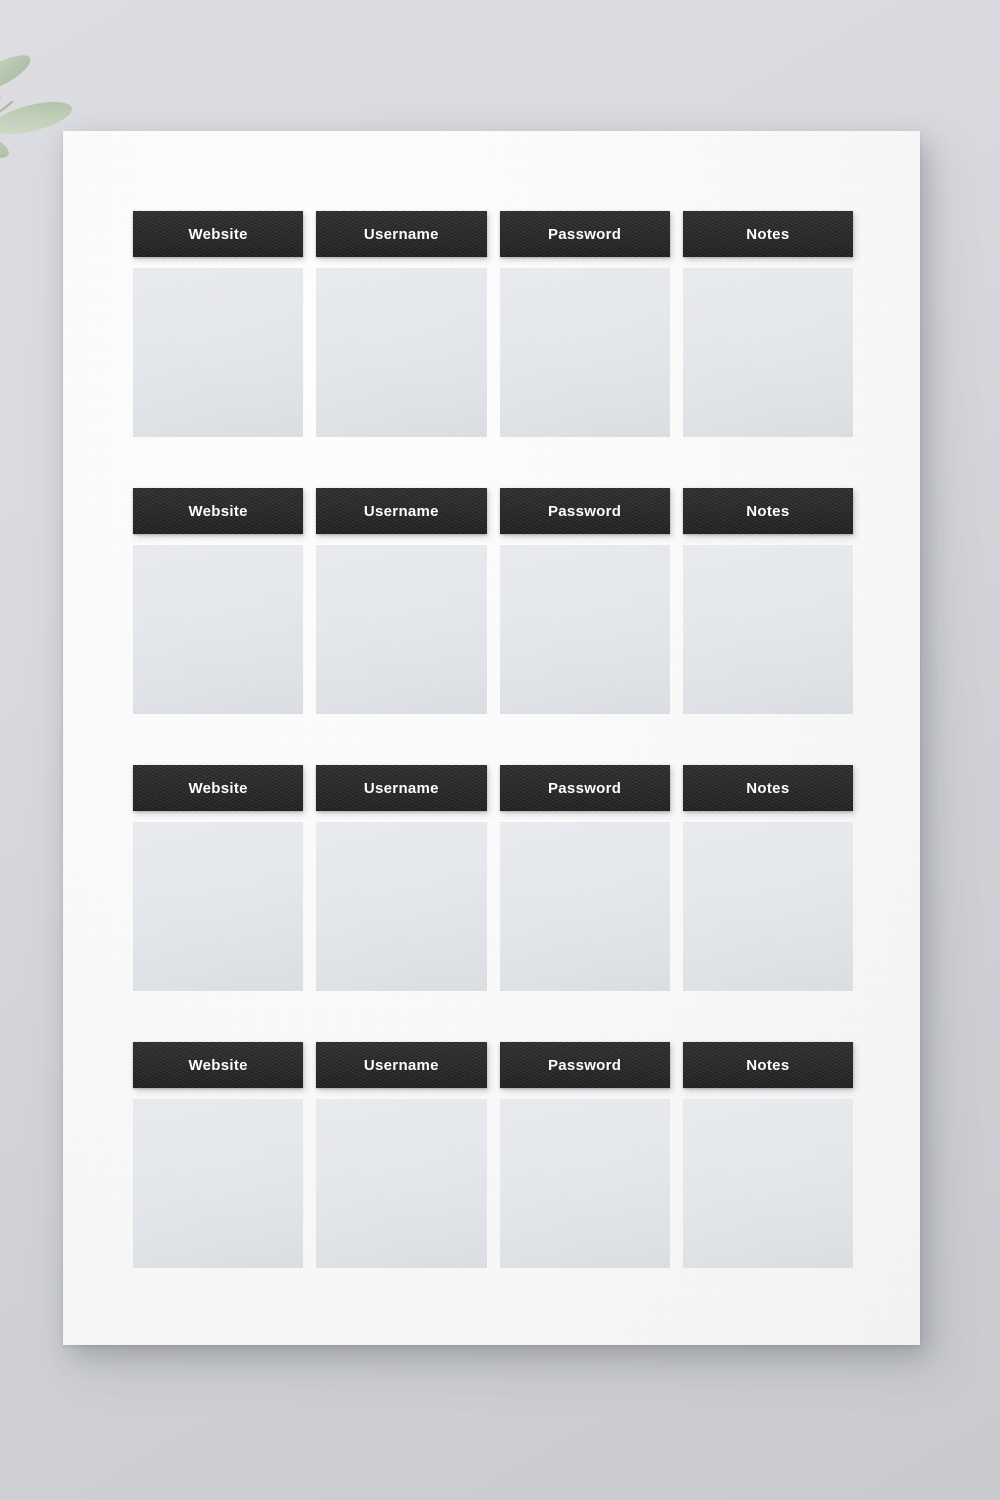  Describe the element at coordinates (7, 105) in the screenshot. I see `leaf-stem` at that location.